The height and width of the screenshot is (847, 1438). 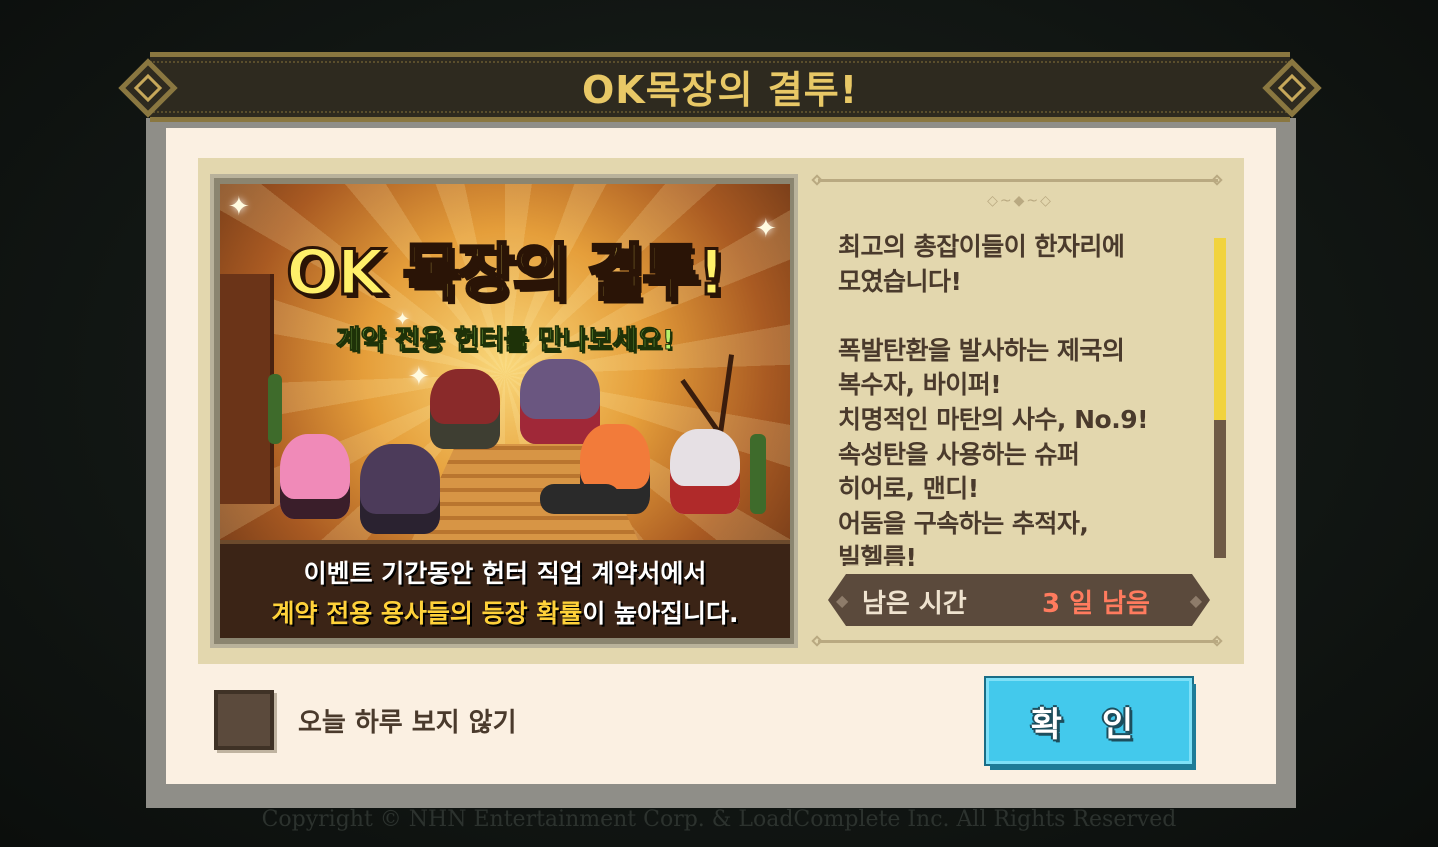 I want to click on banner-subtitle: 계약 전용 헌터를 만나보세요!, so click(x=505, y=341).